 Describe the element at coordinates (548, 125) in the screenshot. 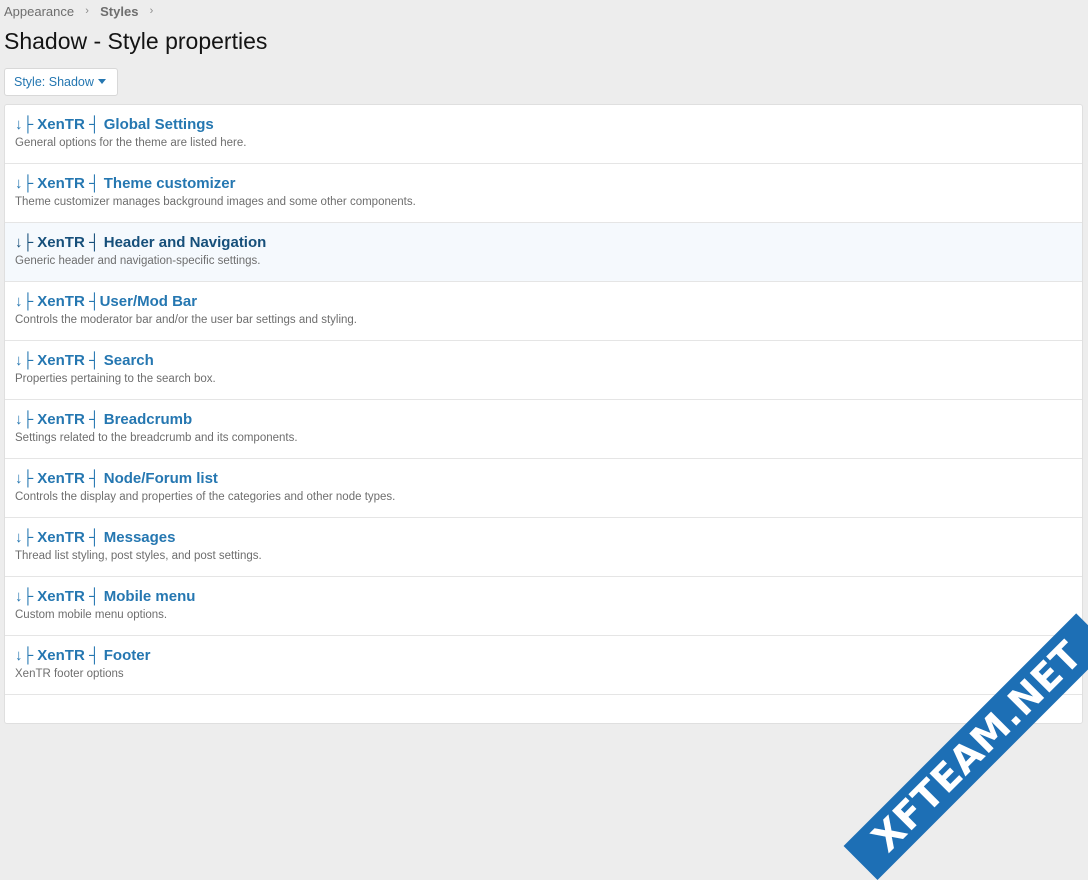

I see `property-group-title: ↓├ XenTR ┤ Global Settings` at that location.